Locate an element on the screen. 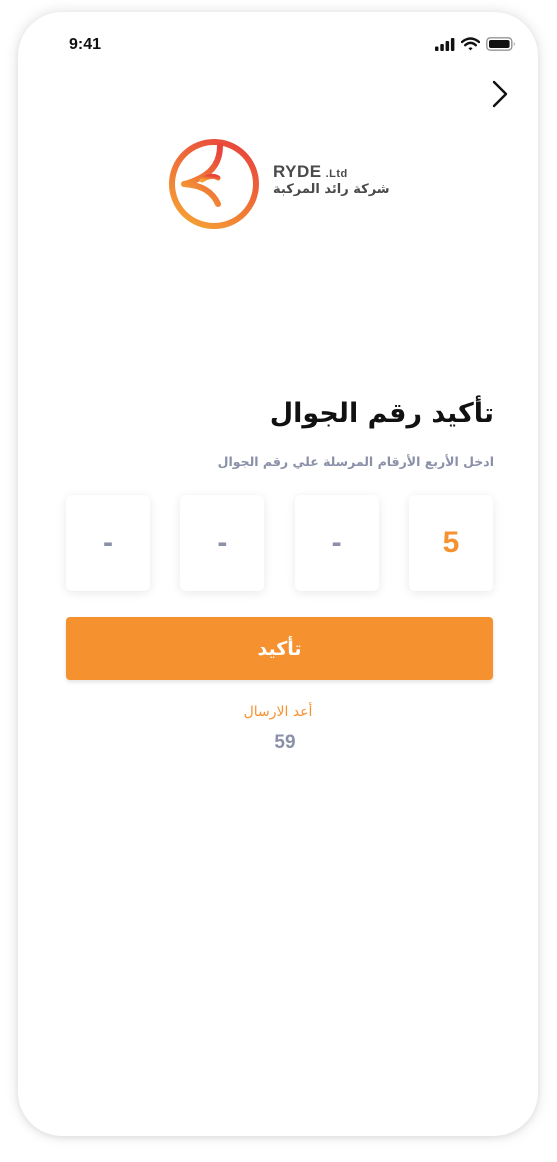  otp-digit-2: - is located at coordinates (336, 543).